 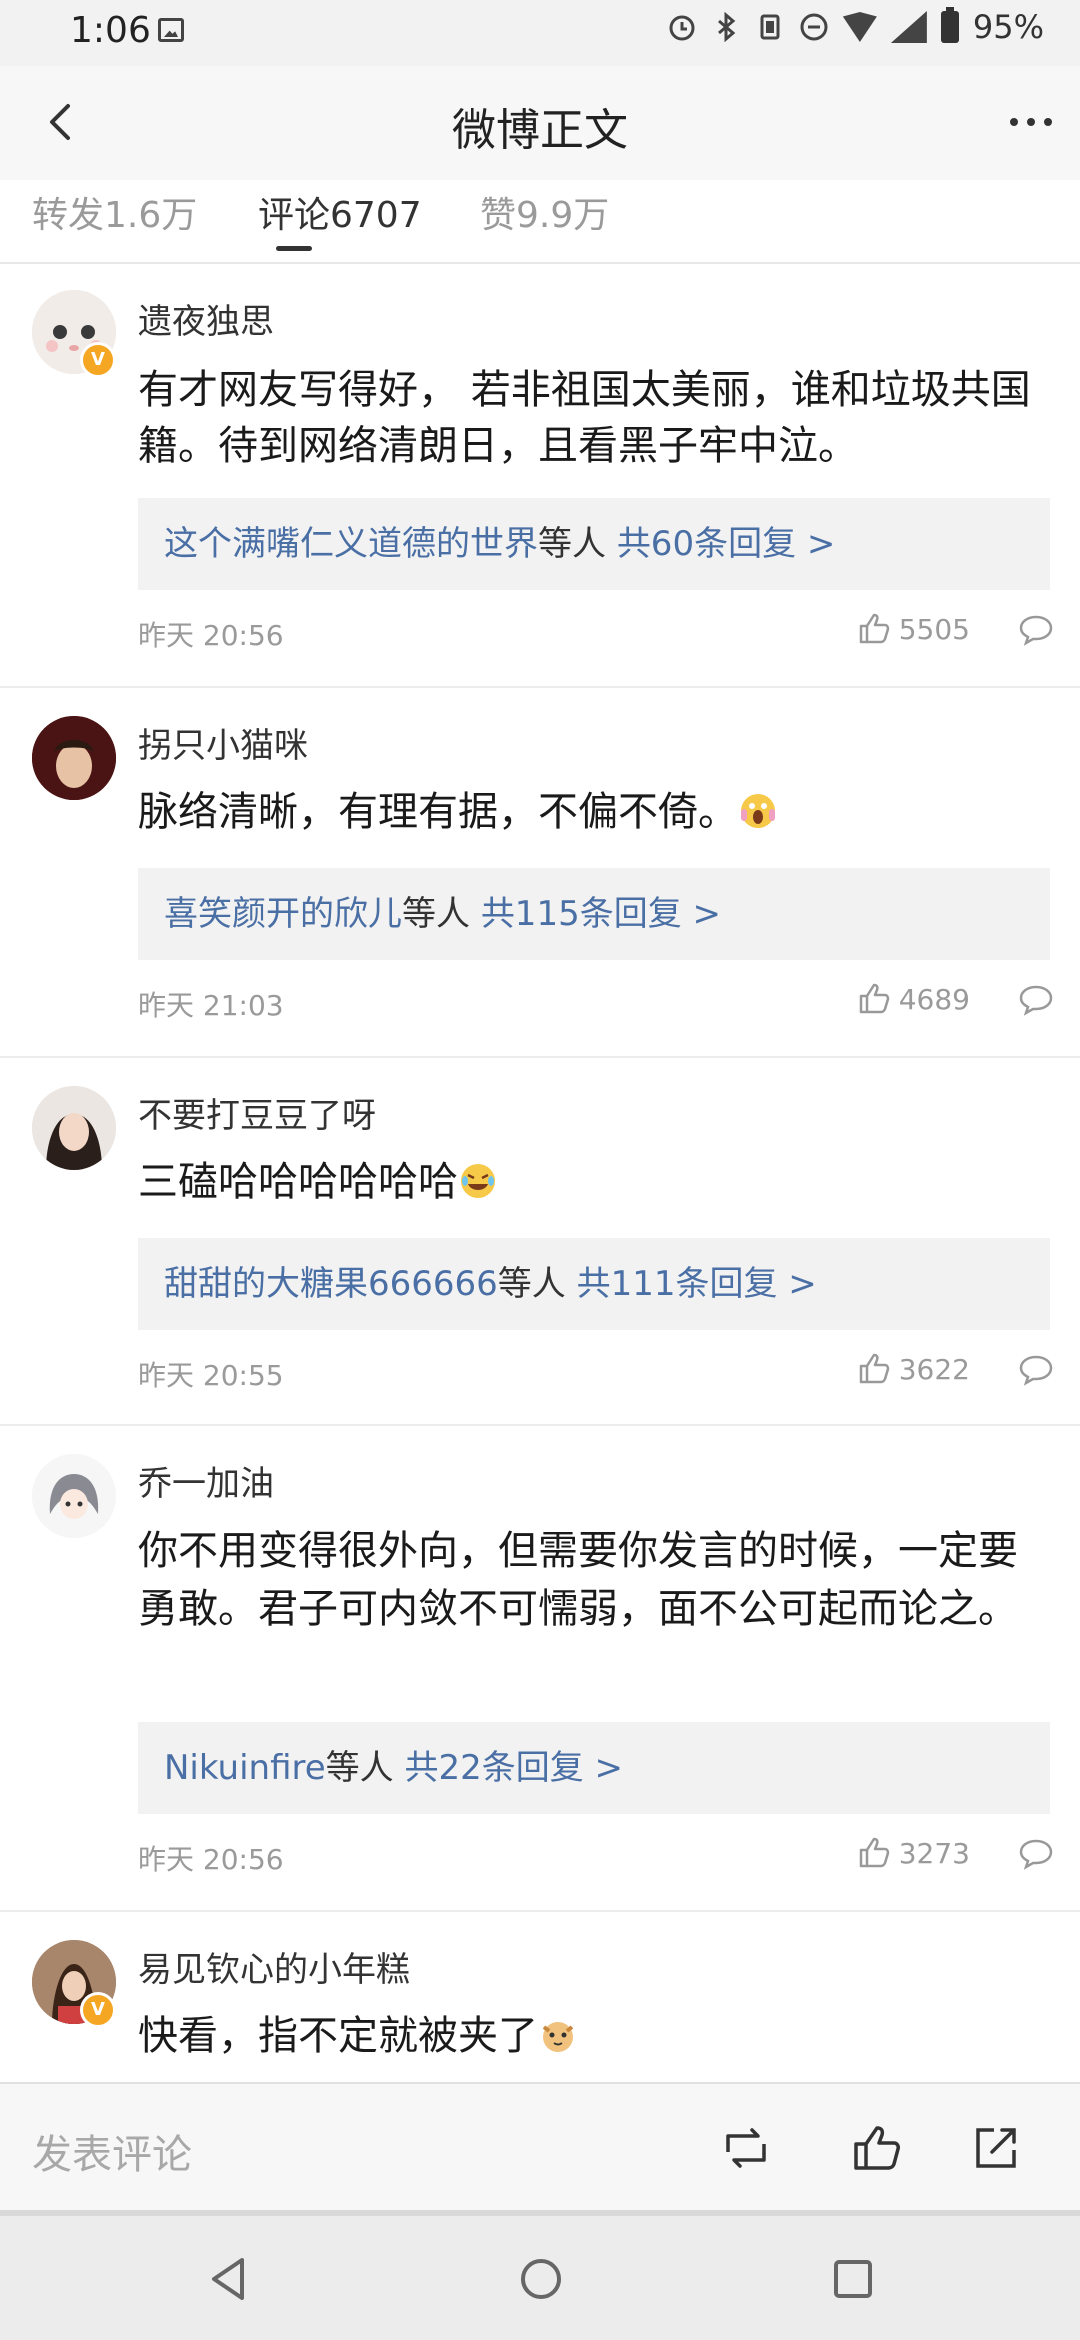 I want to click on comment-username: 拐只小猫咪, so click(x=223, y=742).